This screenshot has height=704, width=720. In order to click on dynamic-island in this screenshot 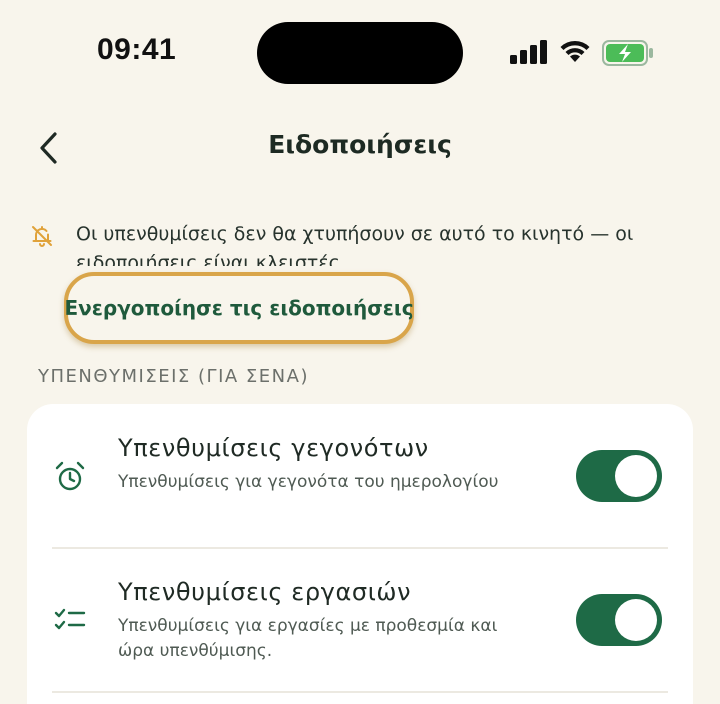, I will do `click(360, 53)`.